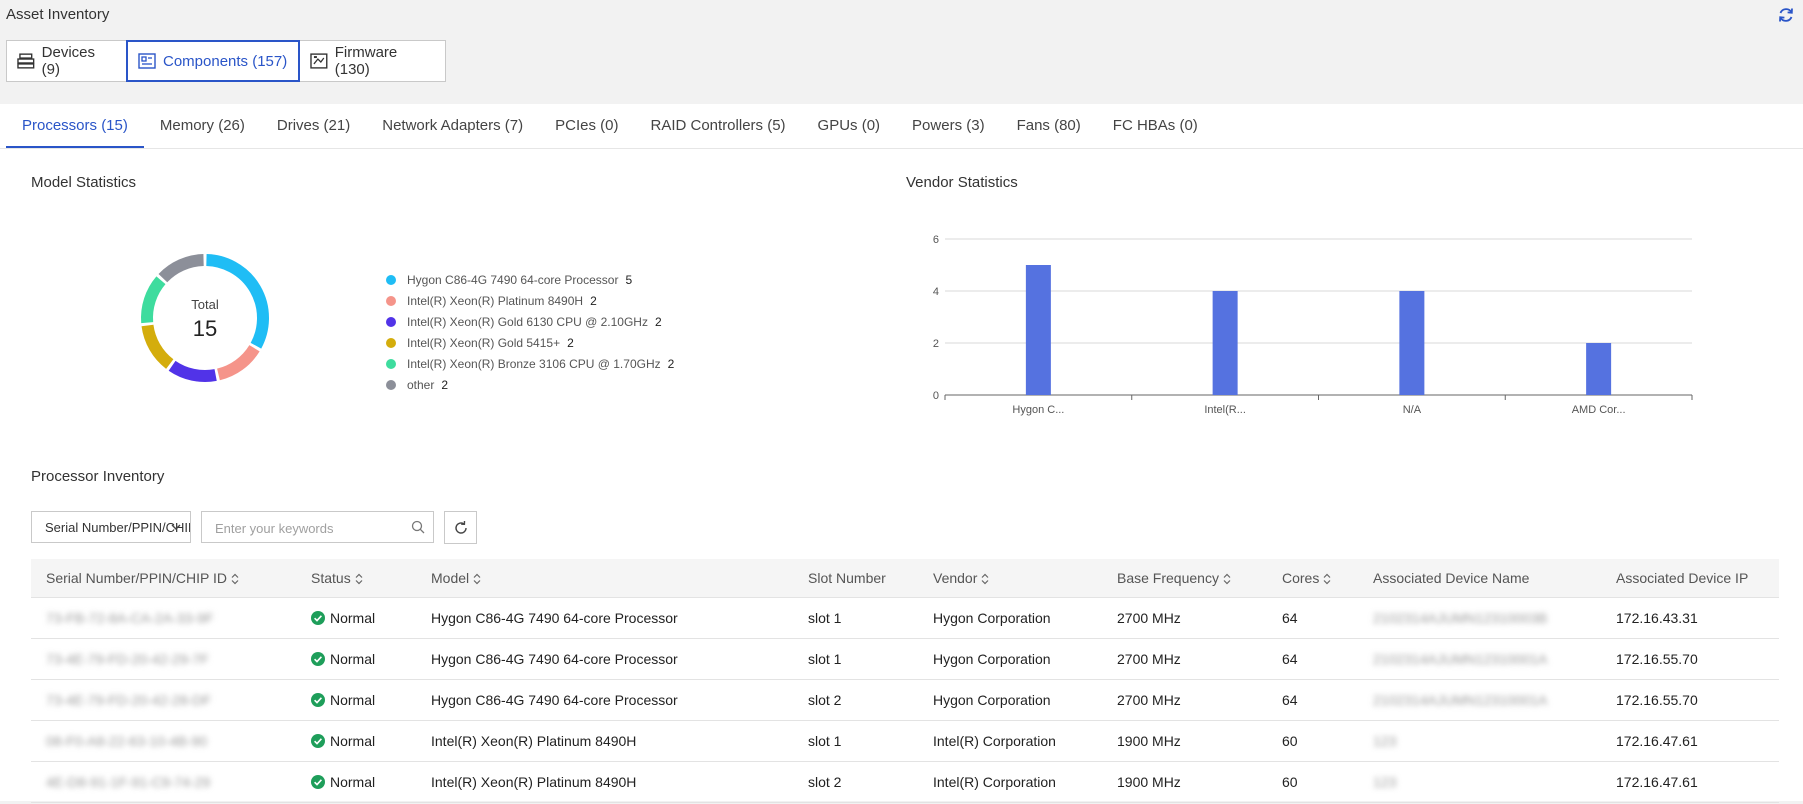 The width and height of the screenshot is (1803, 804). I want to click on cell-device-ip: 172.16.55.70, so click(1657, 700).